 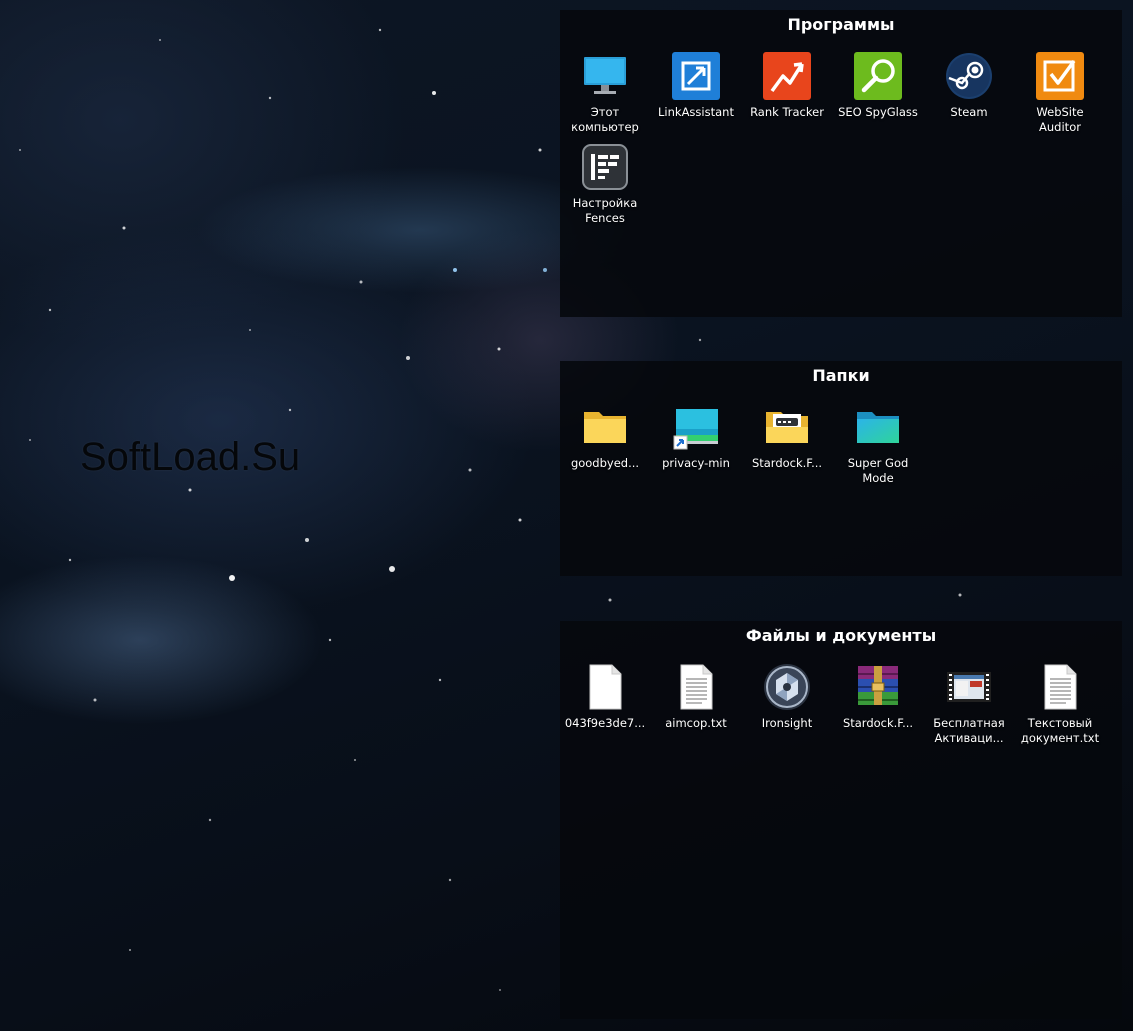 What do you see at coordinates (787, 427) in the screenshot?
I see `folder-doc-icon` at bounding box center [787, 427].